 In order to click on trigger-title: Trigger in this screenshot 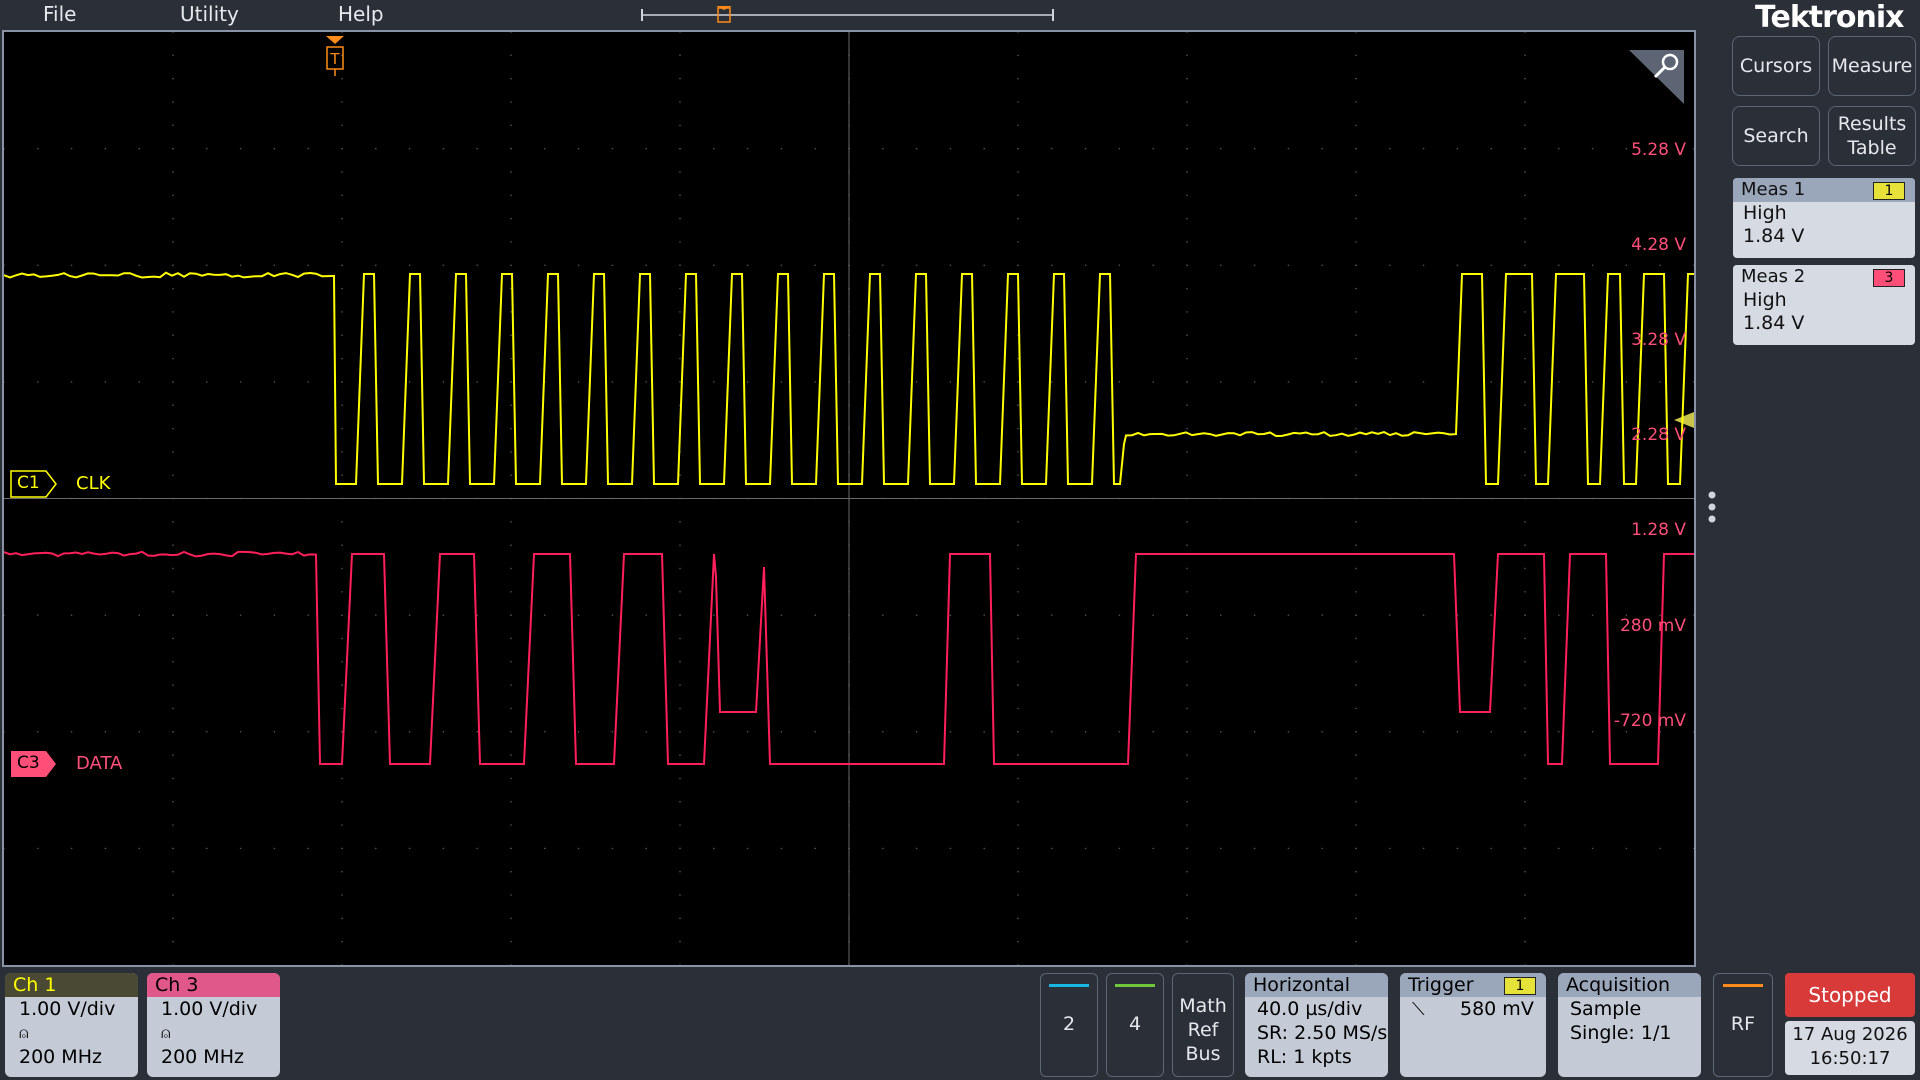, I will do `click(1441, 985)`.